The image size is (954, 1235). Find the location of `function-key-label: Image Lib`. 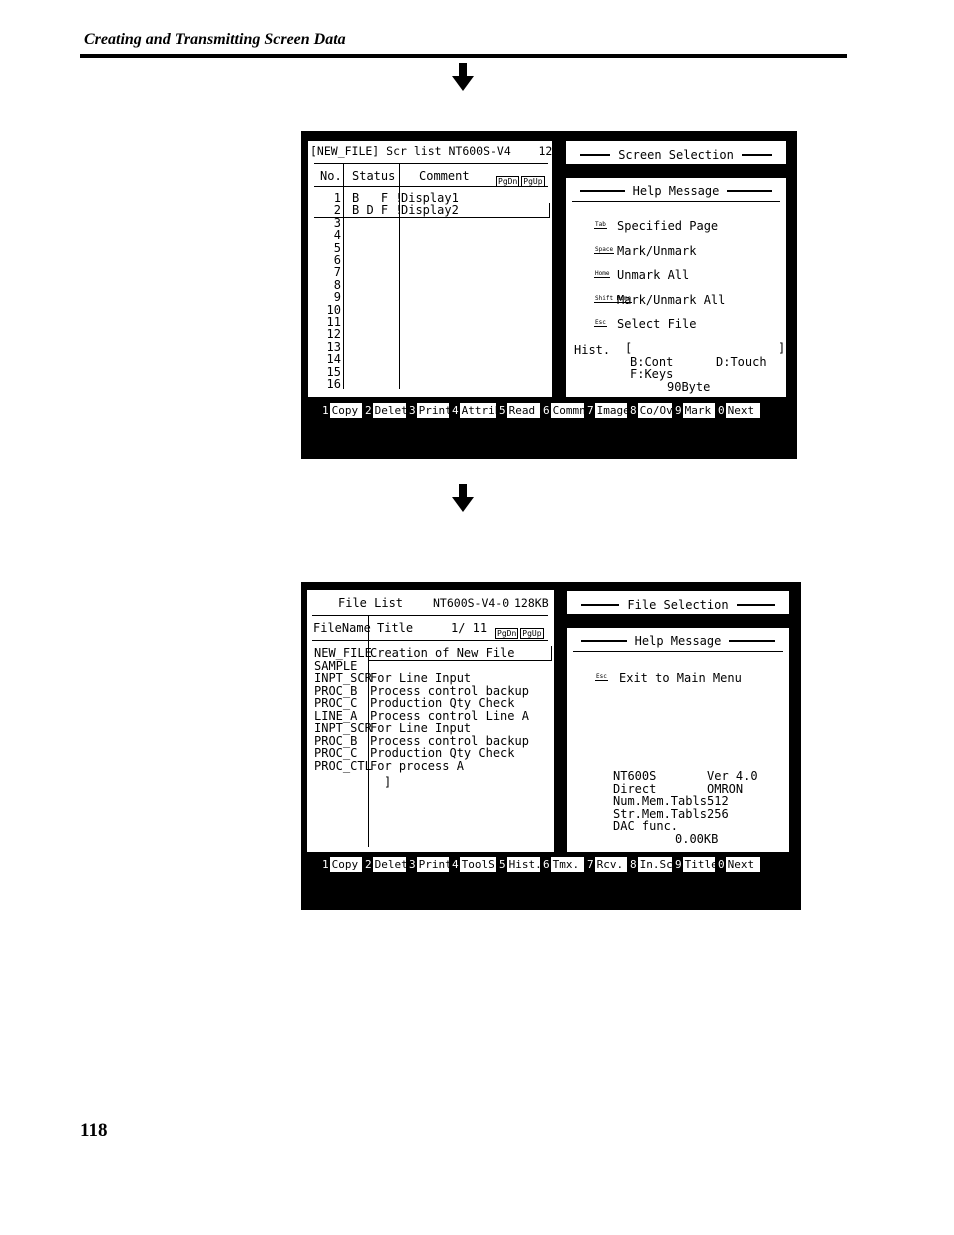

function-key-label: Image Lib is located at coordinates (610, 410).